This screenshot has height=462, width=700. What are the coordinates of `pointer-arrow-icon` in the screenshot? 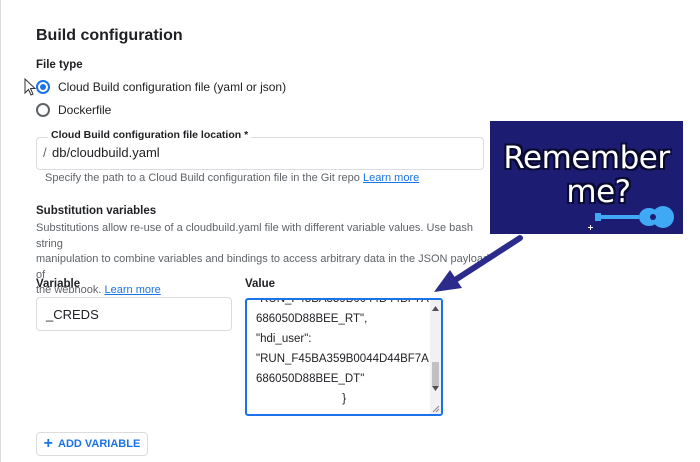 It's located at (478, 263).